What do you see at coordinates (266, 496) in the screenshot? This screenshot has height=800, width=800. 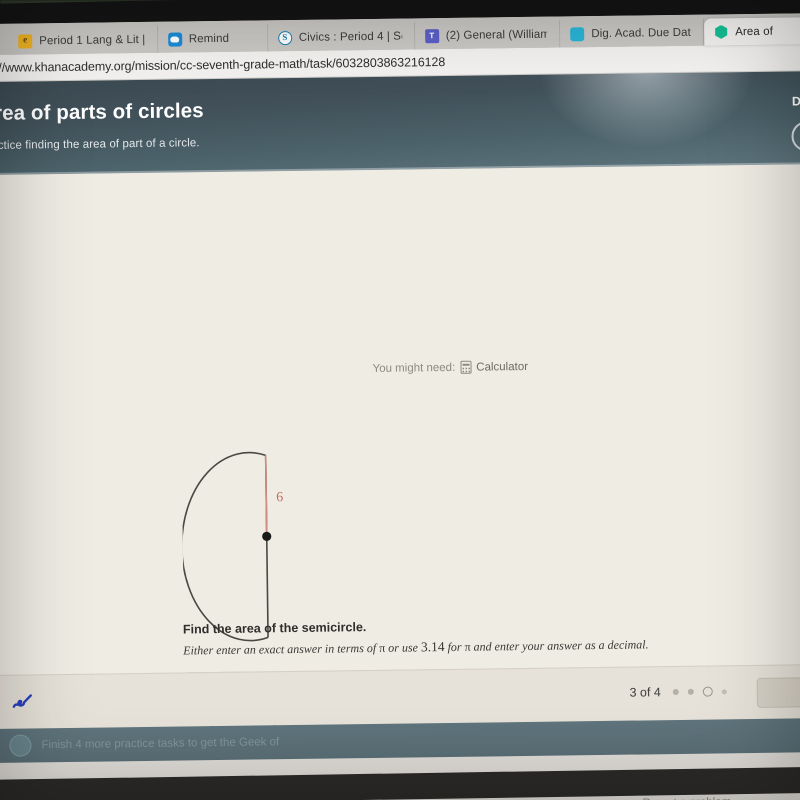 I see `radius-line` at bounding box center [266, 496].